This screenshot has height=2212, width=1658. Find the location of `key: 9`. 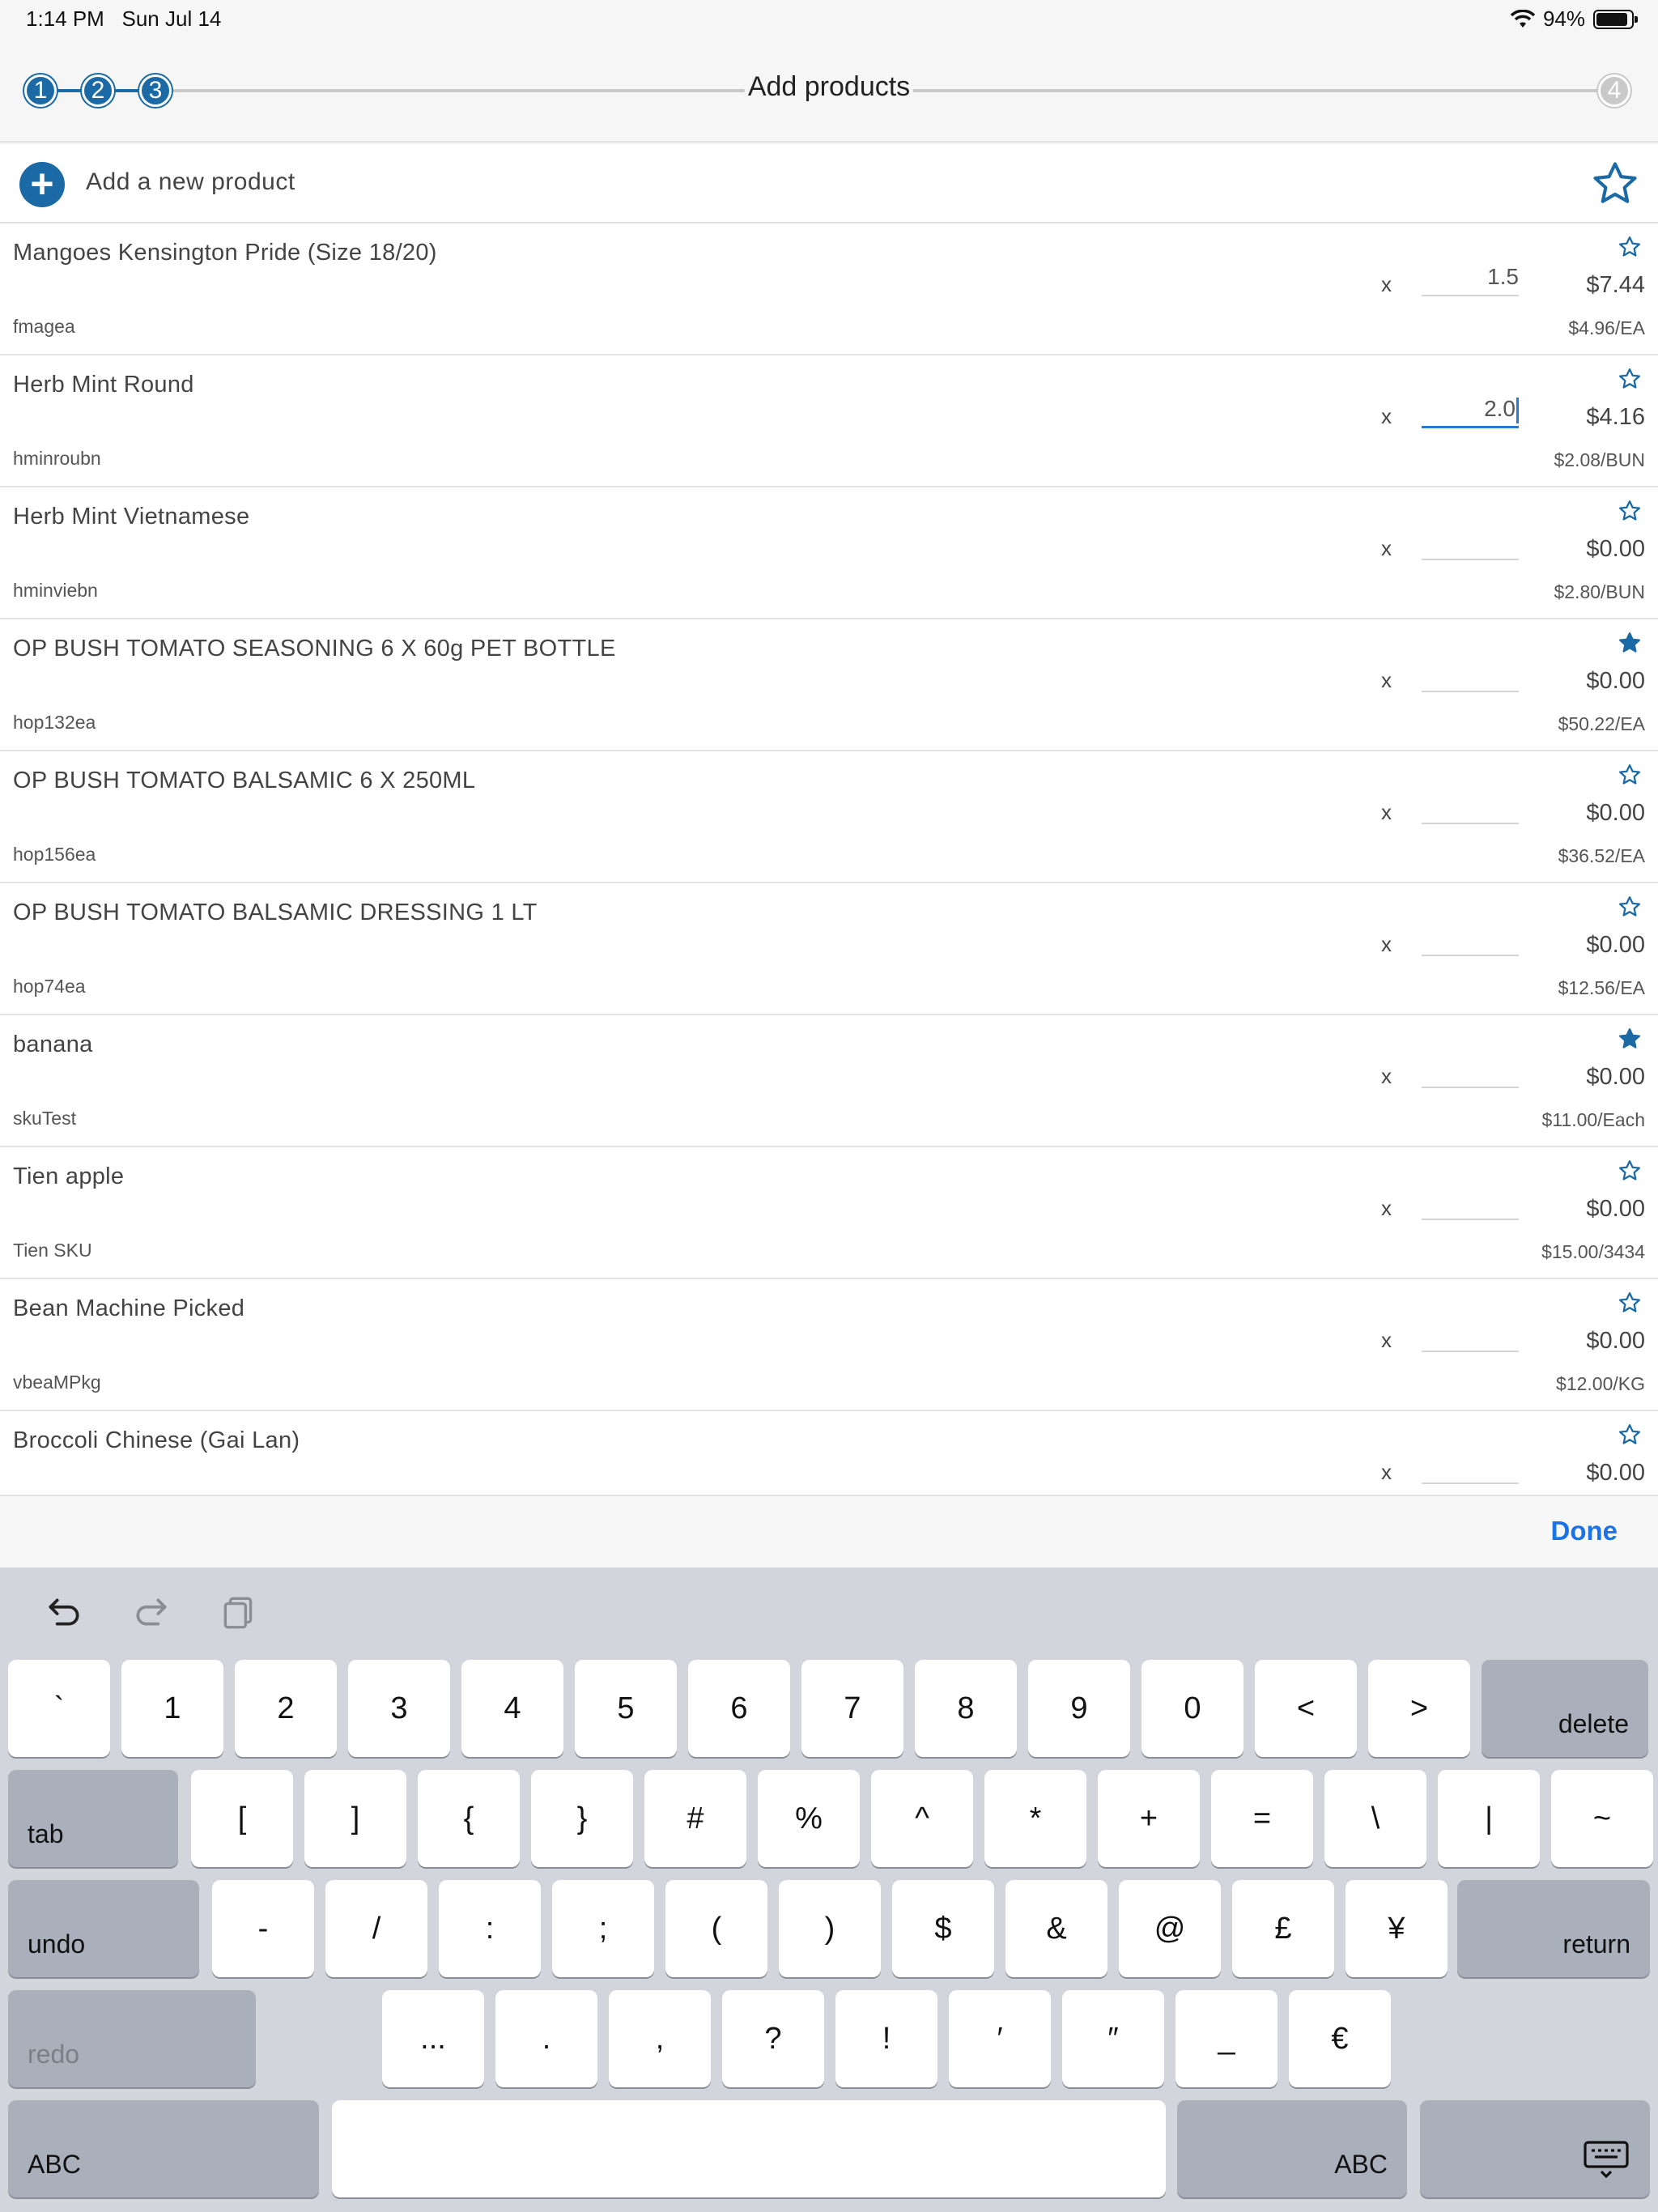

key: 9 is located at coordinates (1079, 1709).